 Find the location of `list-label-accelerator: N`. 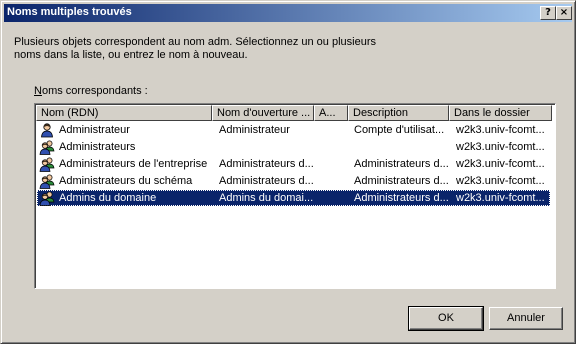

list-label-accelerator: N is located at coordinates (38, 91).